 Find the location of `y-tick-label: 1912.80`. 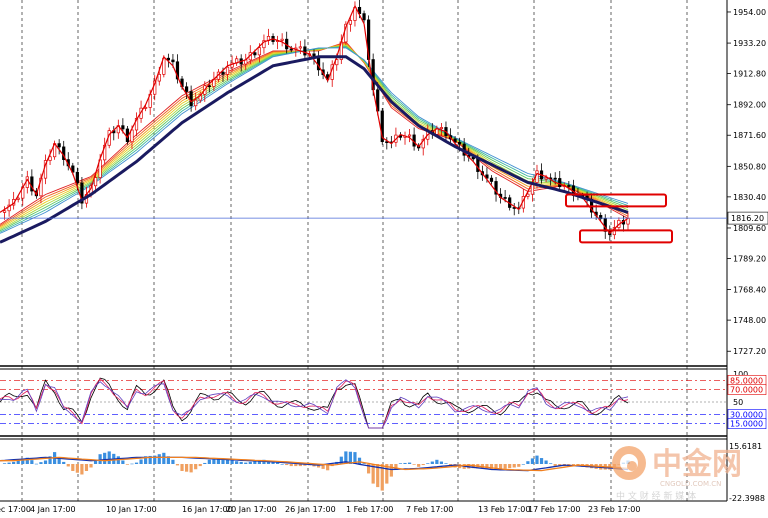

y-tick-label: 1912.80 is located at coordinates (749, 74).